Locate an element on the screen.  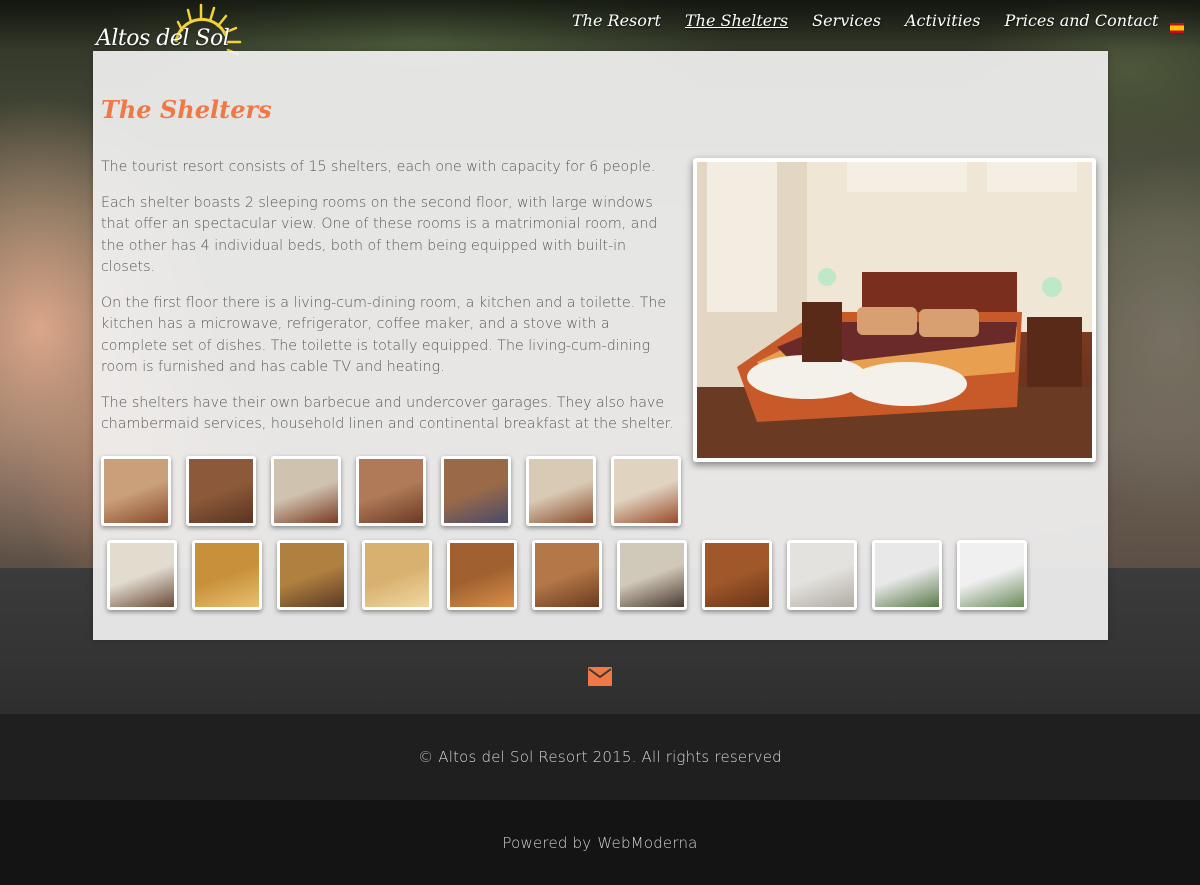
logo-text: Altos del Sol is located at coordinates (163, 38).